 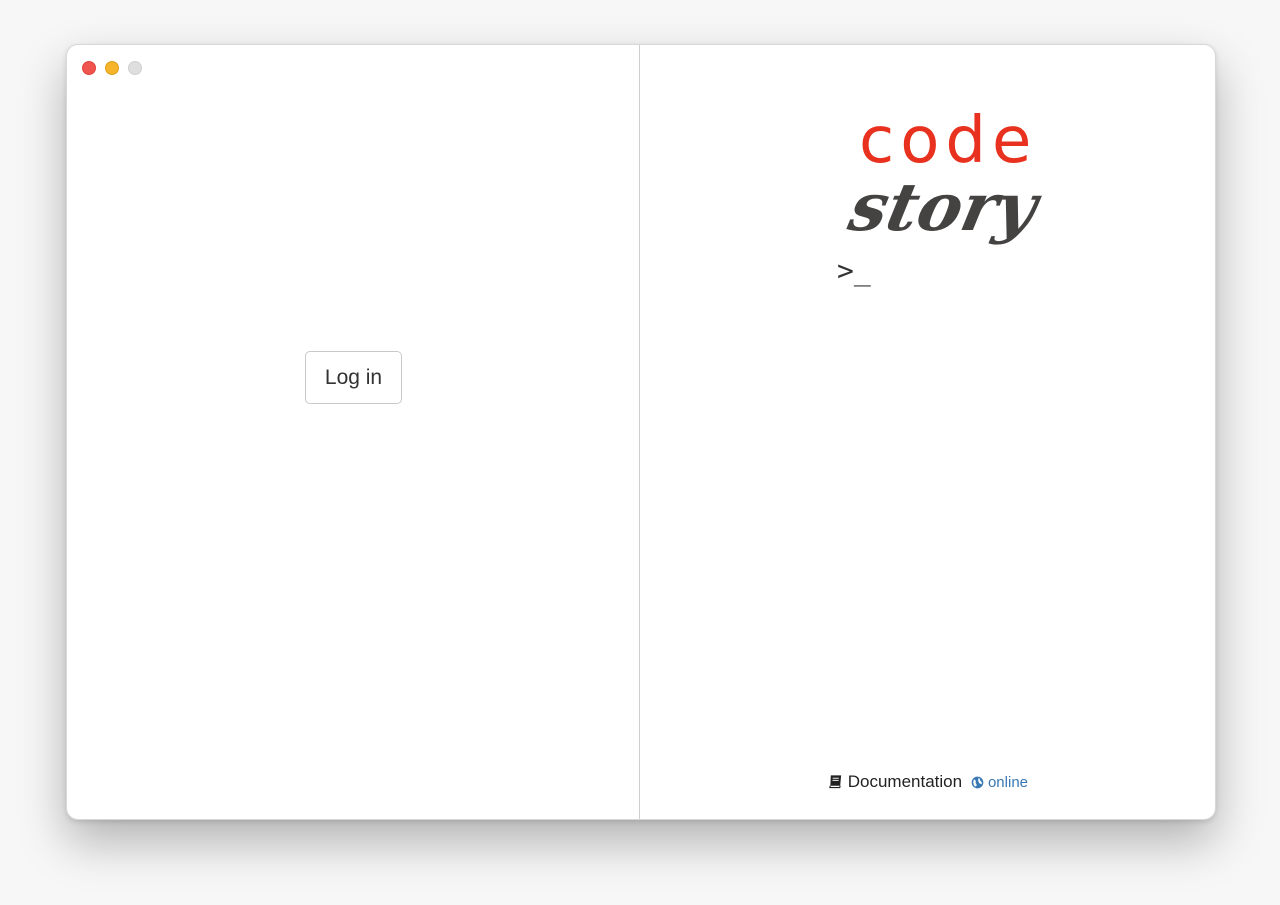 I want to click on globe-icon, so click(x=977, y=784).